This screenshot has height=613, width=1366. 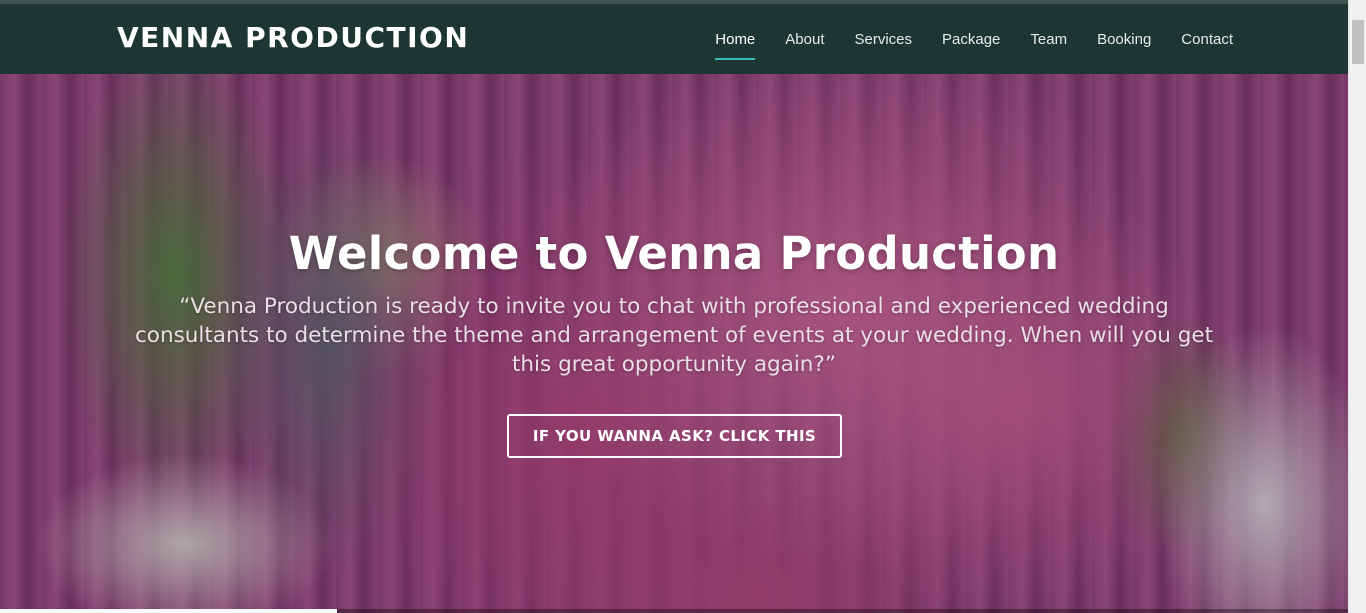 I want to click on nav-item-package: Package, so click(x=971, y=39).